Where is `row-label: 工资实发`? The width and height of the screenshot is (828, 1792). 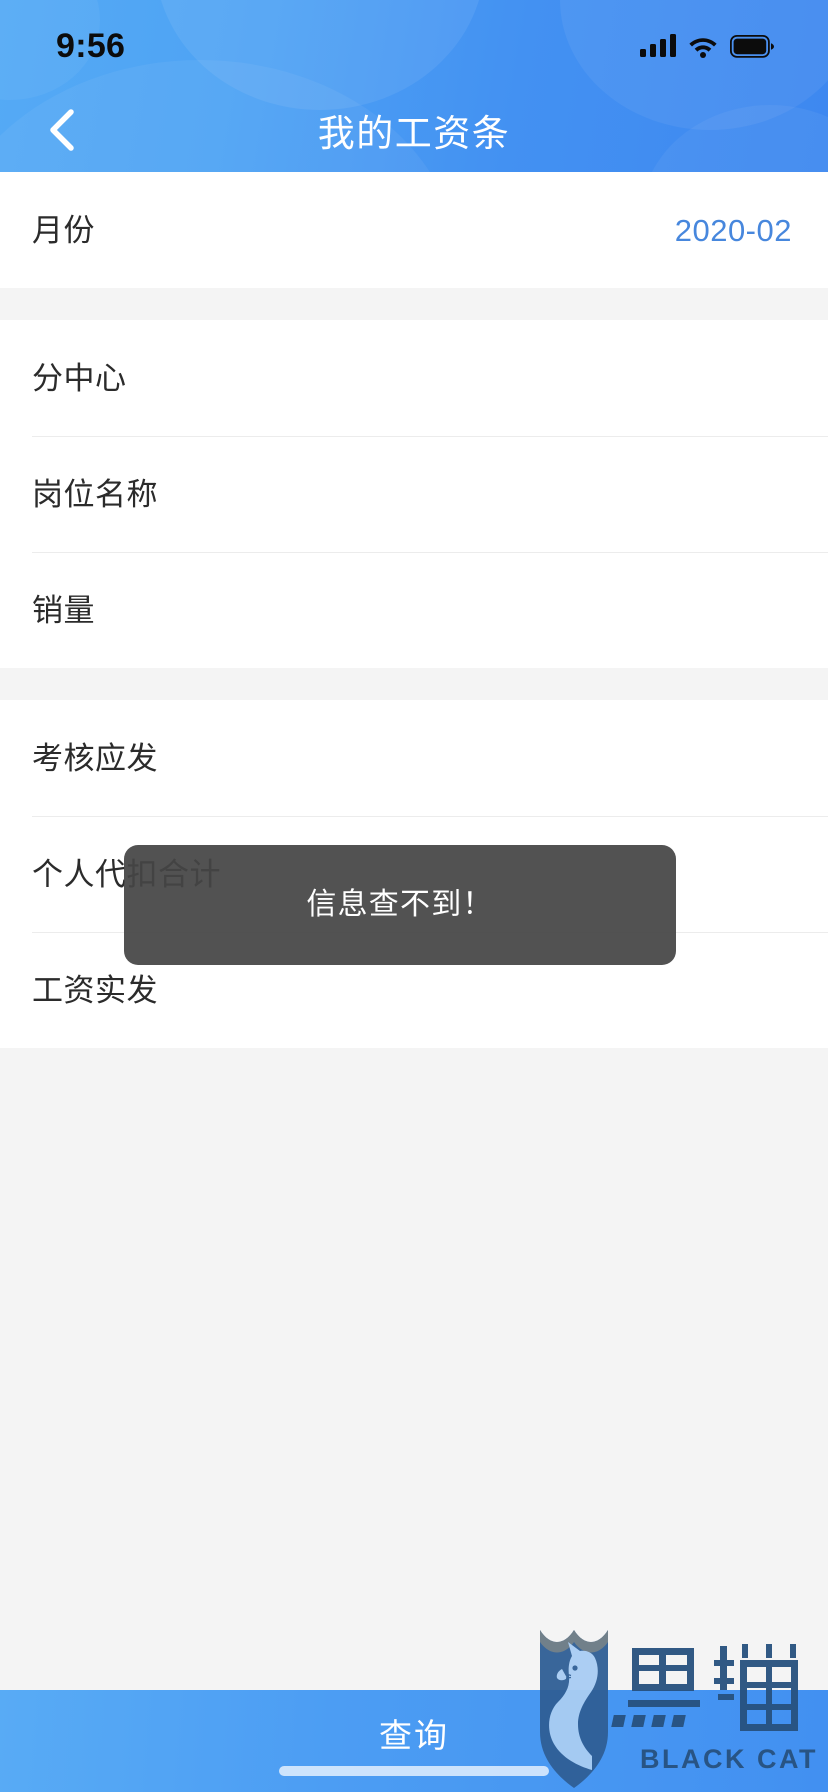
row-label: 工资实发 is located at coordinates (95, 990).